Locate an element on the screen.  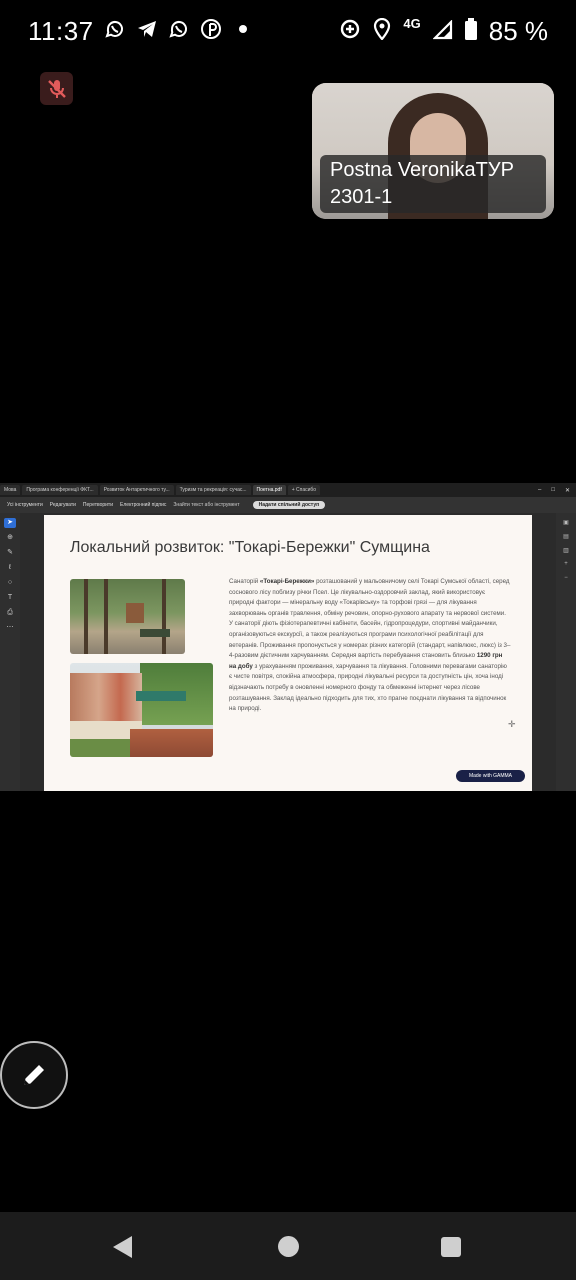
participant-video: Postna VeronikaТУР 2301-1 is located at coordinates (433, 151).